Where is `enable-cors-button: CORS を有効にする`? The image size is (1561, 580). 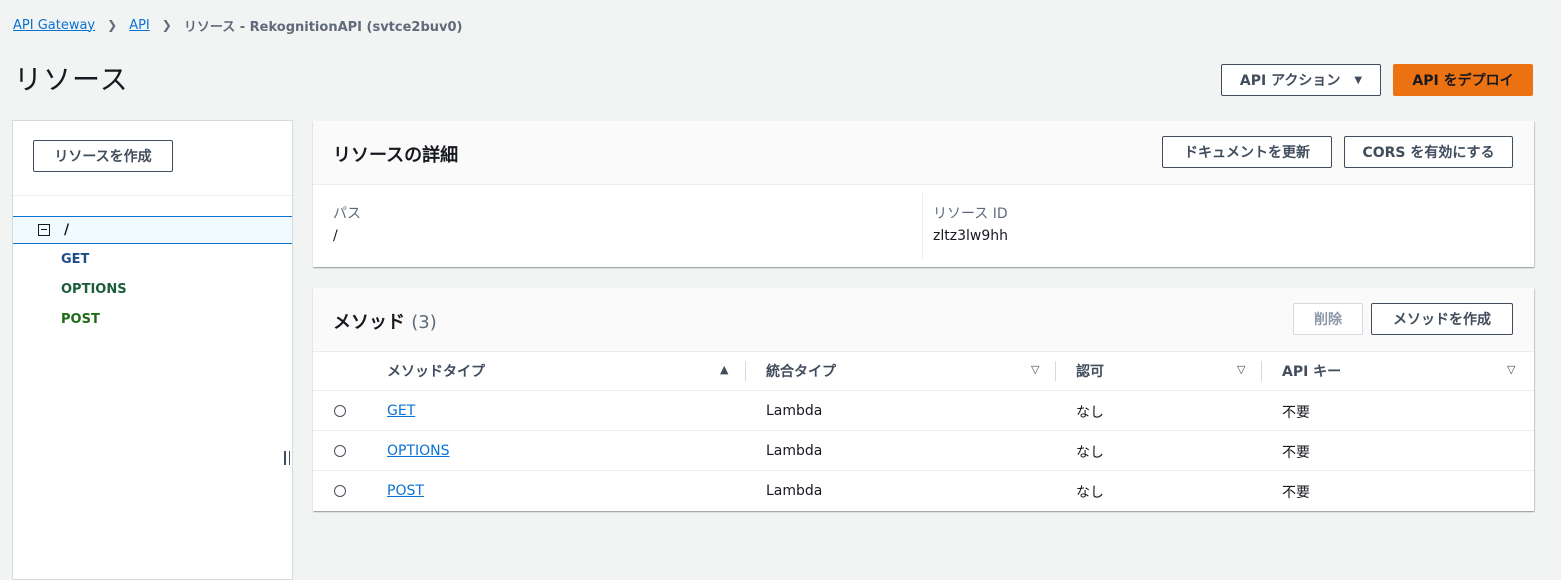
enable-cors-button: CORS を有効にする is located at coordinates (1428, 152).